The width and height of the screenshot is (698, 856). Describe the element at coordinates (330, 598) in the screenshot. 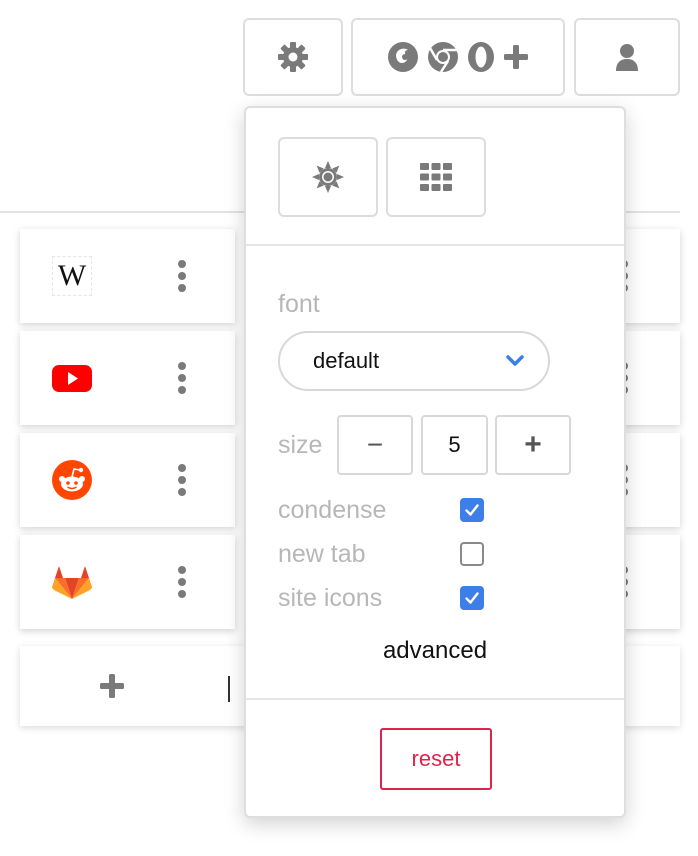

I see `site-icons-label: site icons` at that location.